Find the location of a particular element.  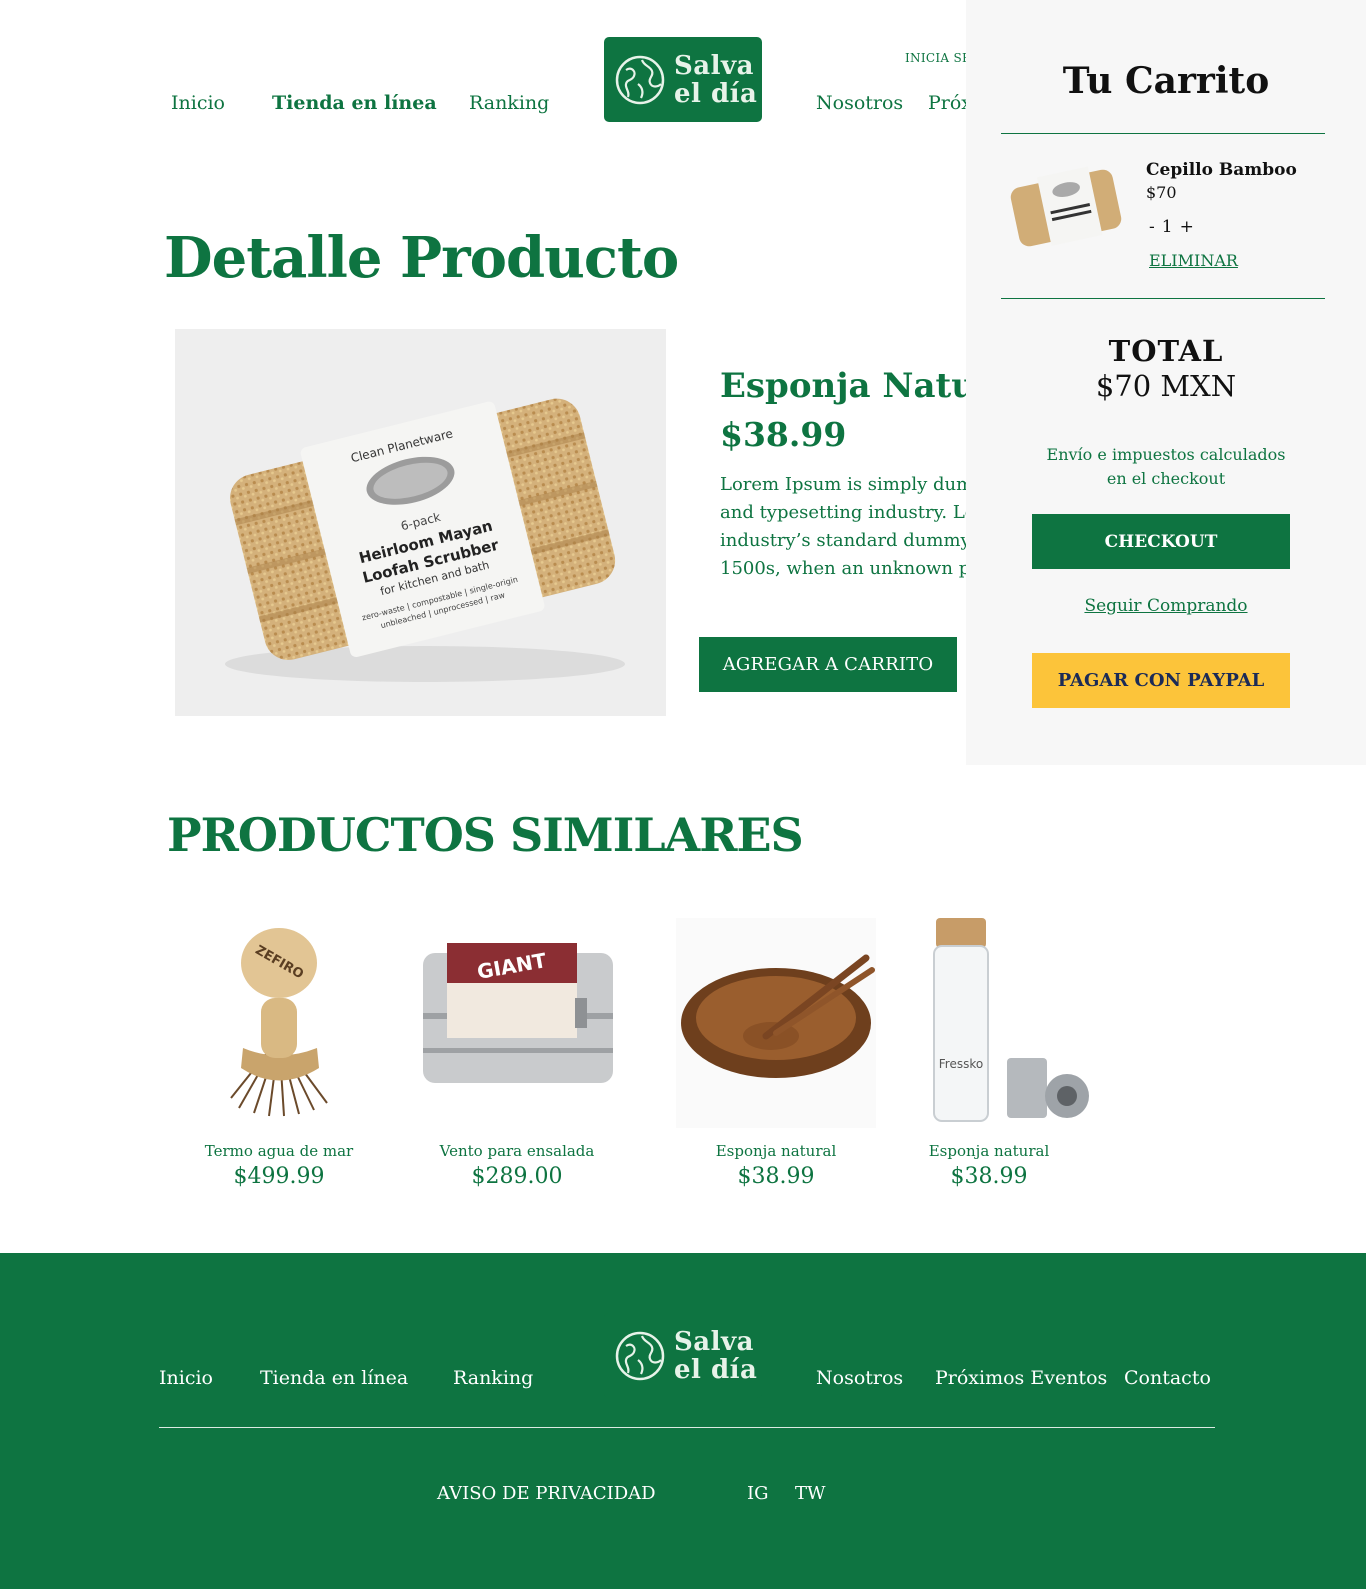

similar-product-name: Vento para ensalada is located at coordinates (517, 1151).